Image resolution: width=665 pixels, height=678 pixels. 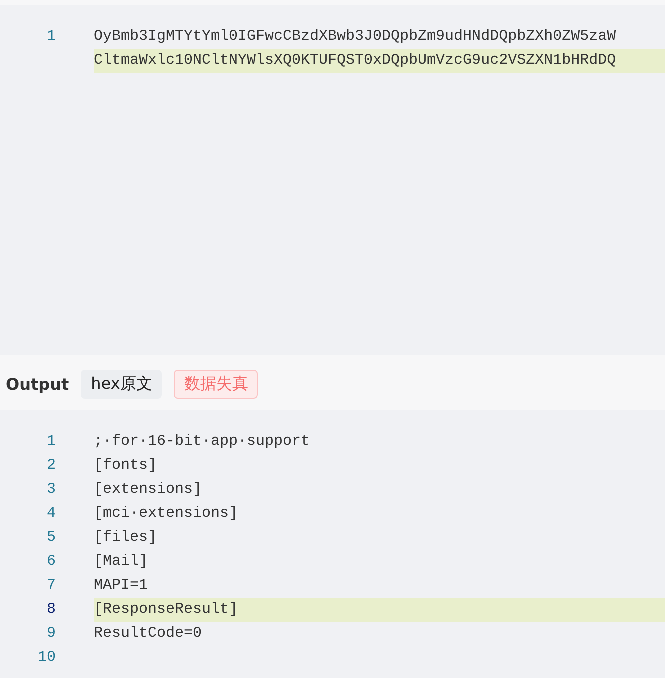 What do you see at coordinates (122, 562) in the screenshot?
I see `code-line: [Mail]` at bounding box center [122, 562].